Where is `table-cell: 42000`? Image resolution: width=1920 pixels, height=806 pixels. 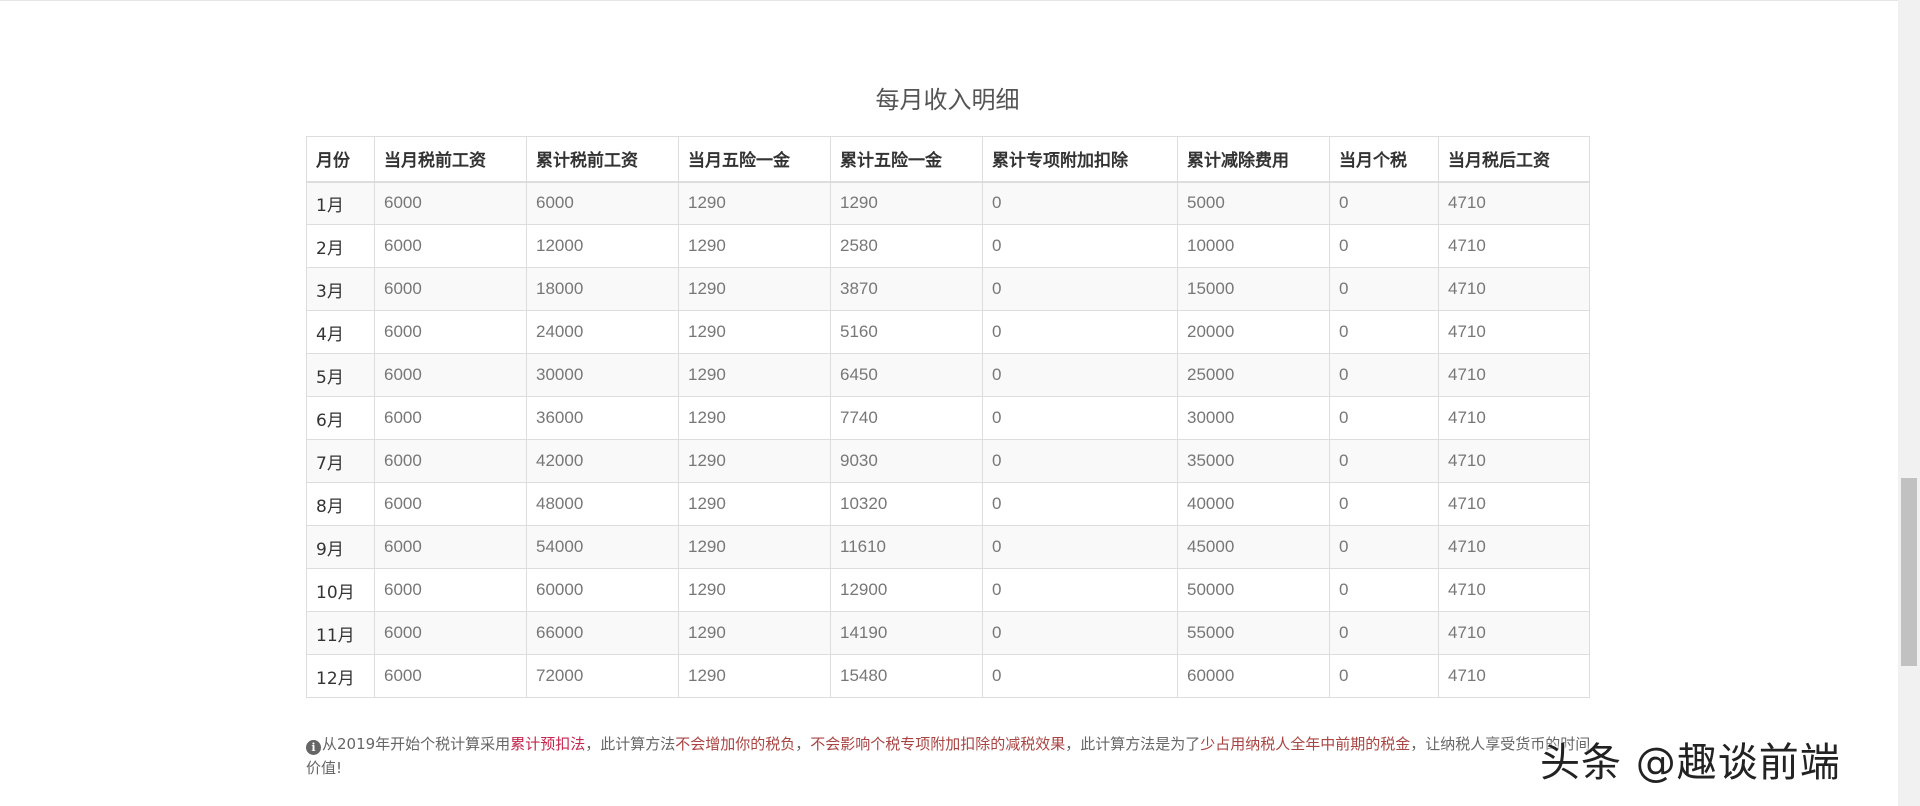 table-cell: 42000 is located at coordinates (602, 461).